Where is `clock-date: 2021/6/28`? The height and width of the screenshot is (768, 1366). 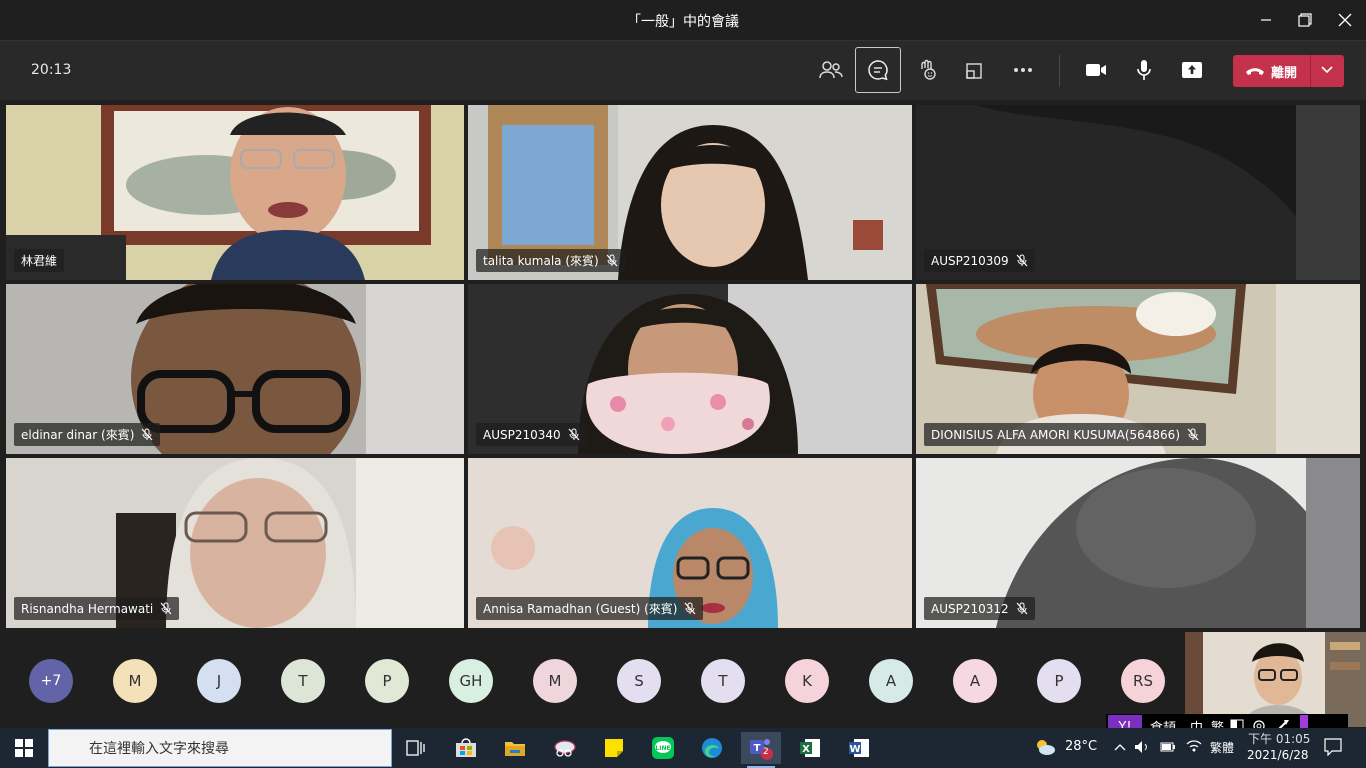
clock-date: 2021/6/28 is located at coordinates (1278, 755).